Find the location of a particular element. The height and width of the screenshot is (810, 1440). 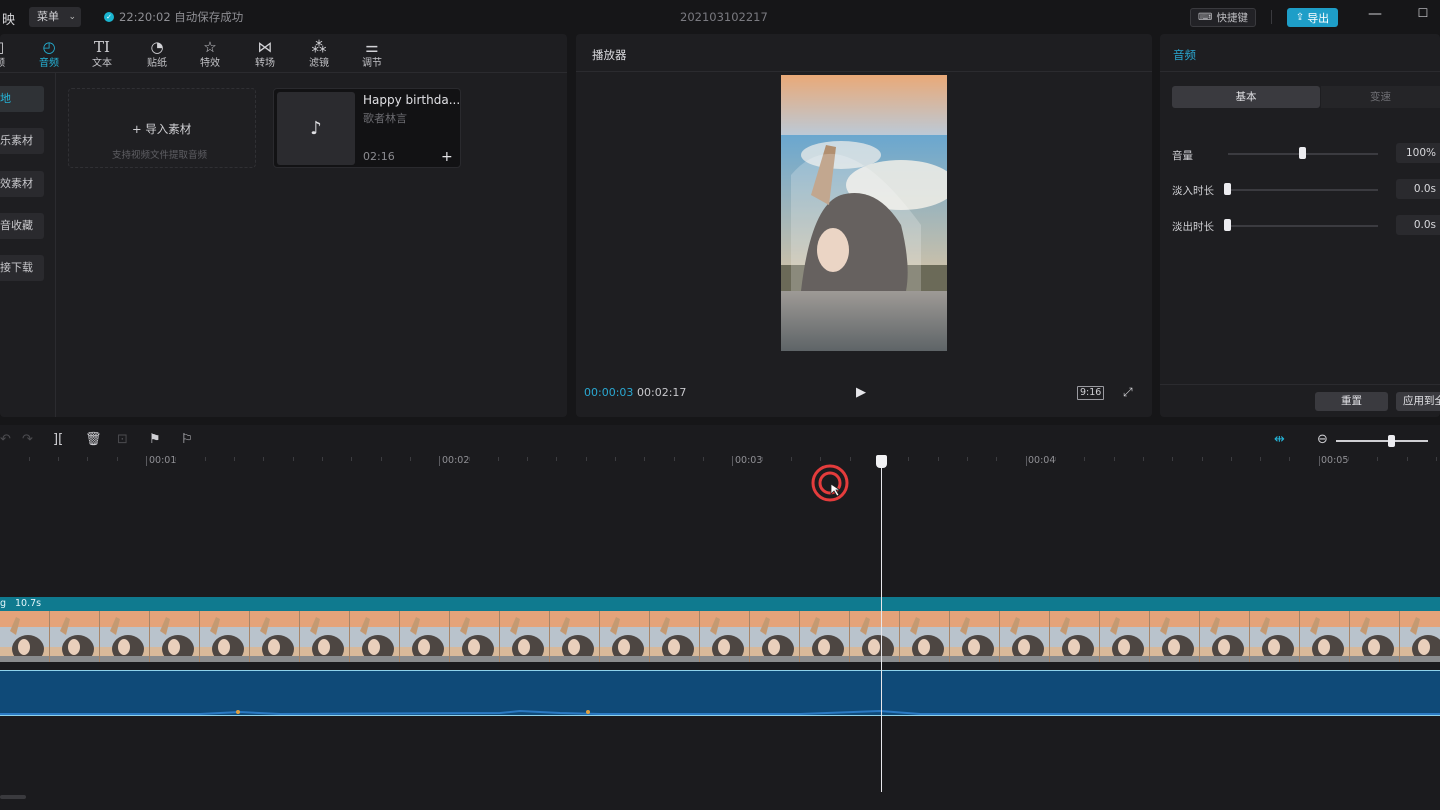

shortcut-button: ⌨ 快捷键 is located at coordinates (1223, 17).